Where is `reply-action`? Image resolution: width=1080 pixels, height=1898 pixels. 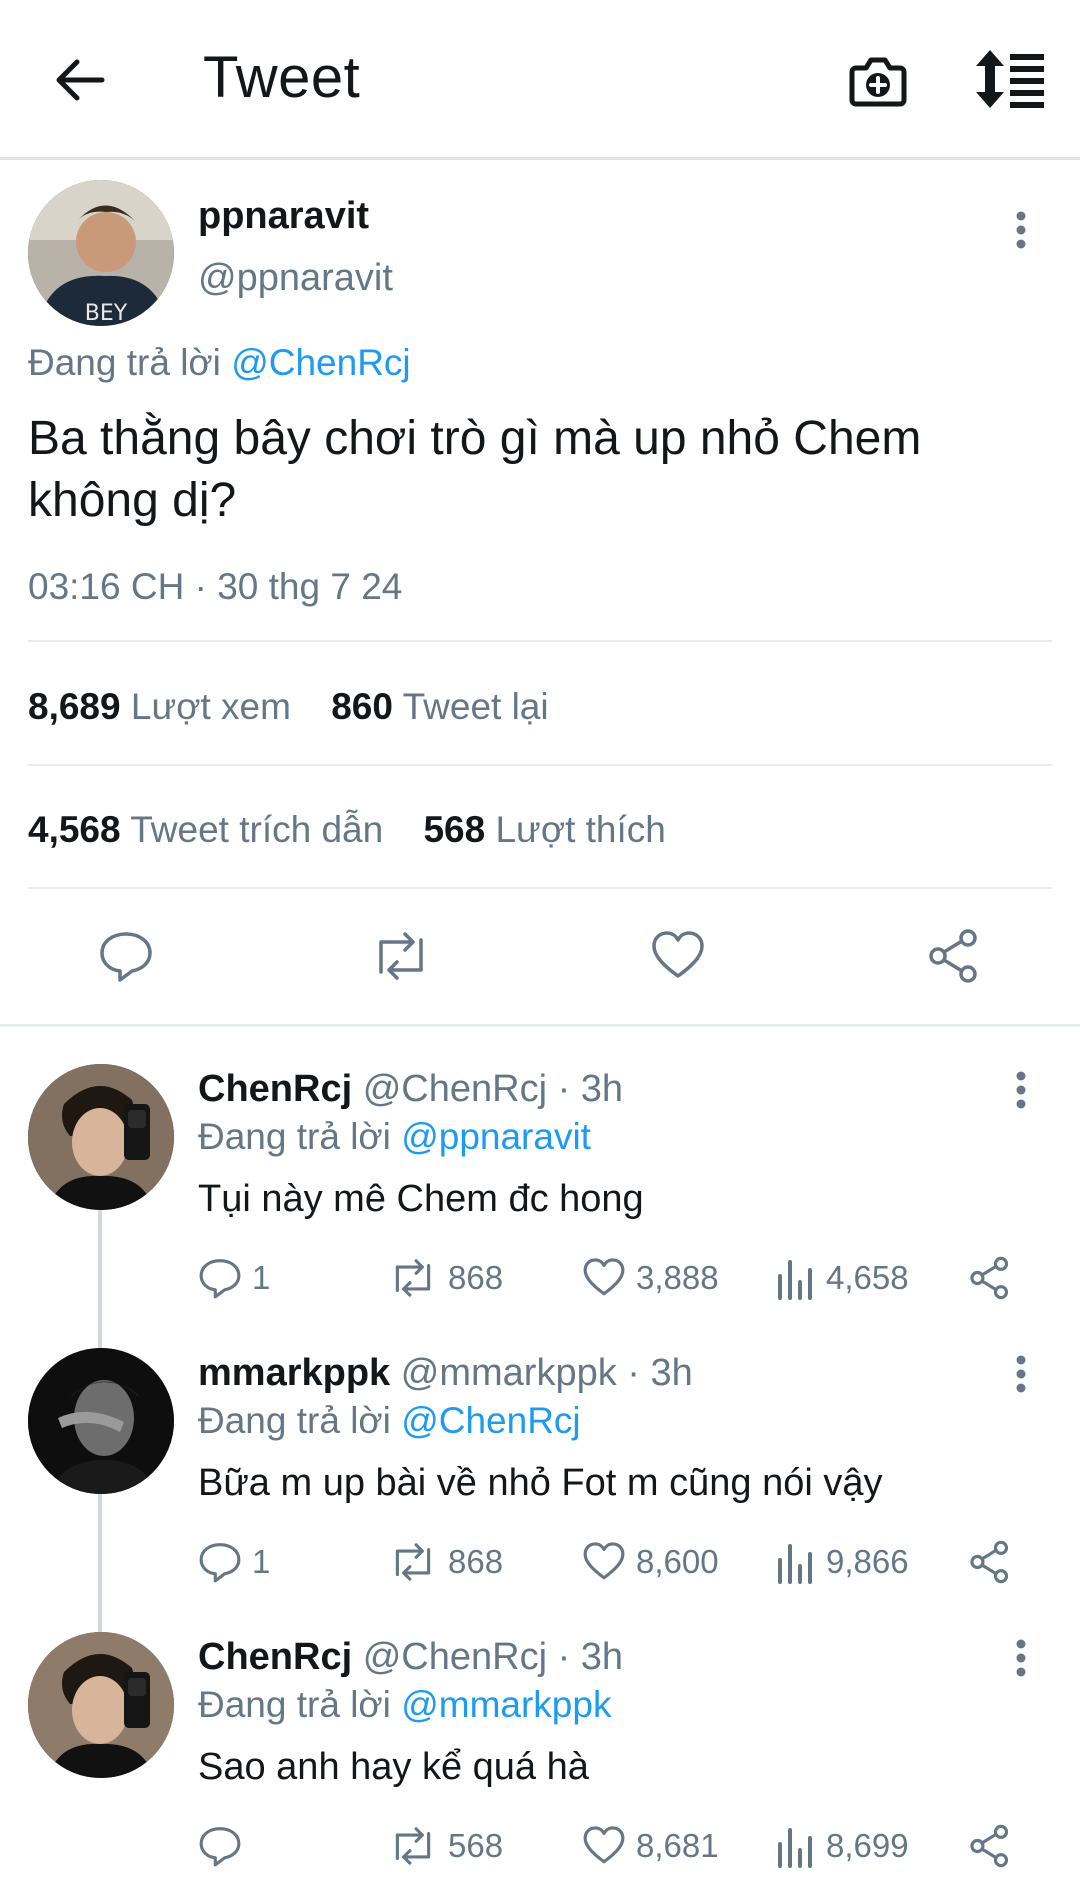
reply-action is located at coordinates (225, 1846).